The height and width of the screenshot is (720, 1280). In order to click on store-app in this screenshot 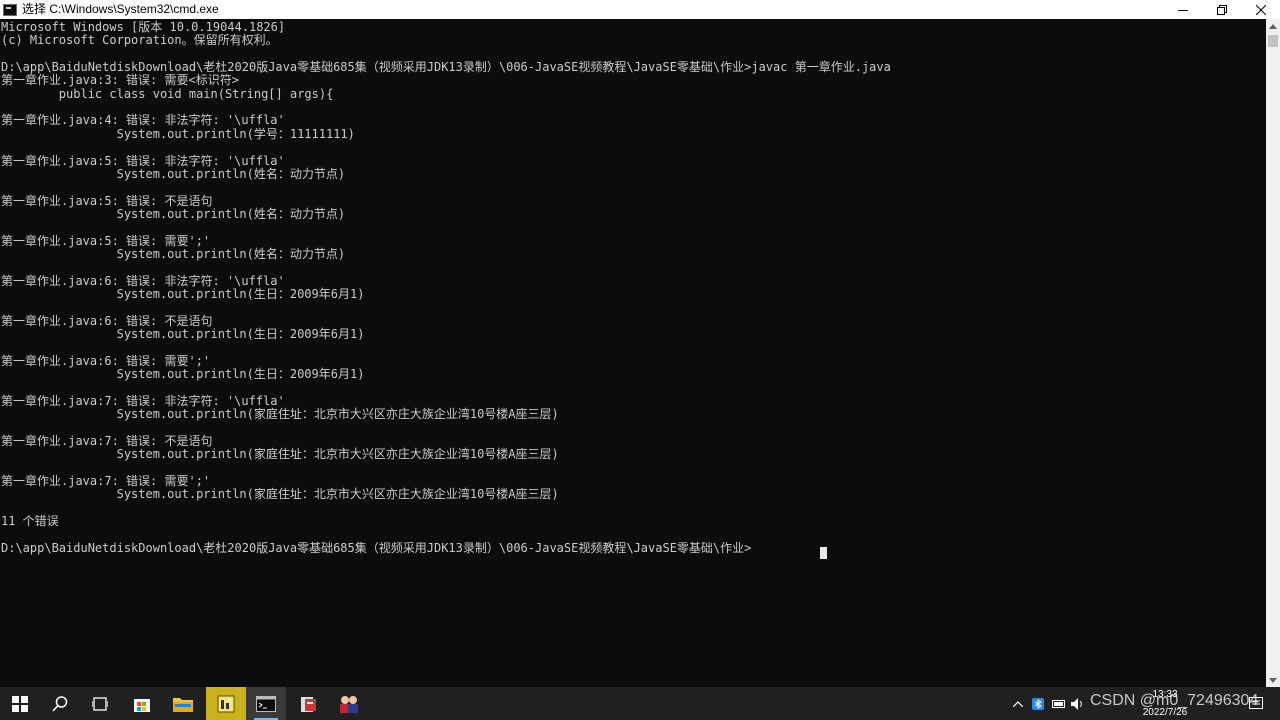, I will do `click(142, 703)`.